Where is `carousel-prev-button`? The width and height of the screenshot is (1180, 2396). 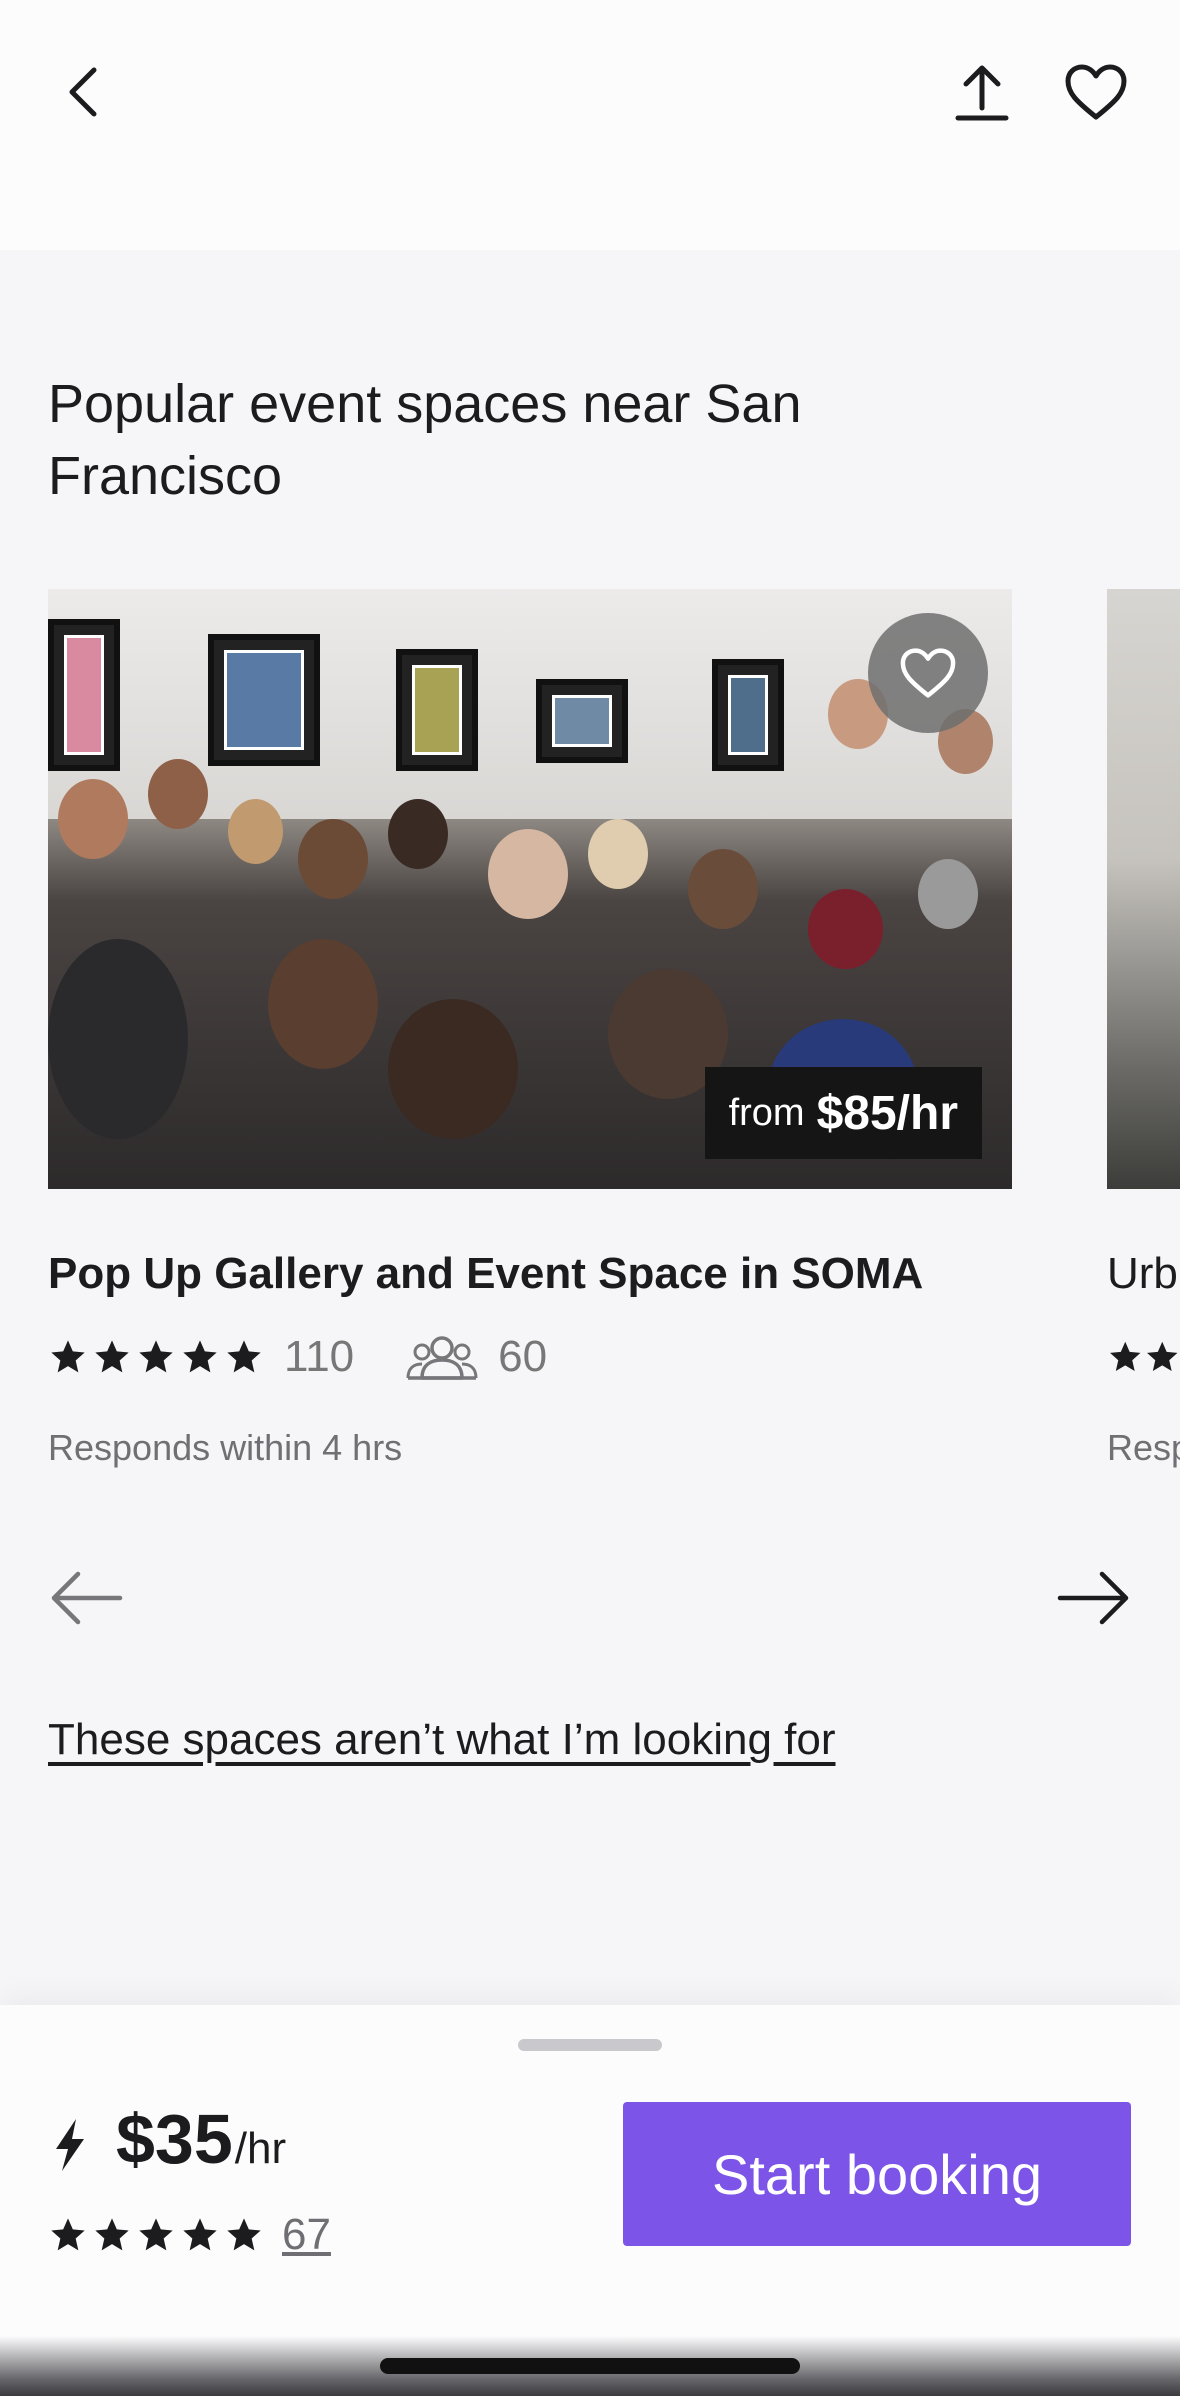
carousel-prev-button is located at coordinates (86, 1598).